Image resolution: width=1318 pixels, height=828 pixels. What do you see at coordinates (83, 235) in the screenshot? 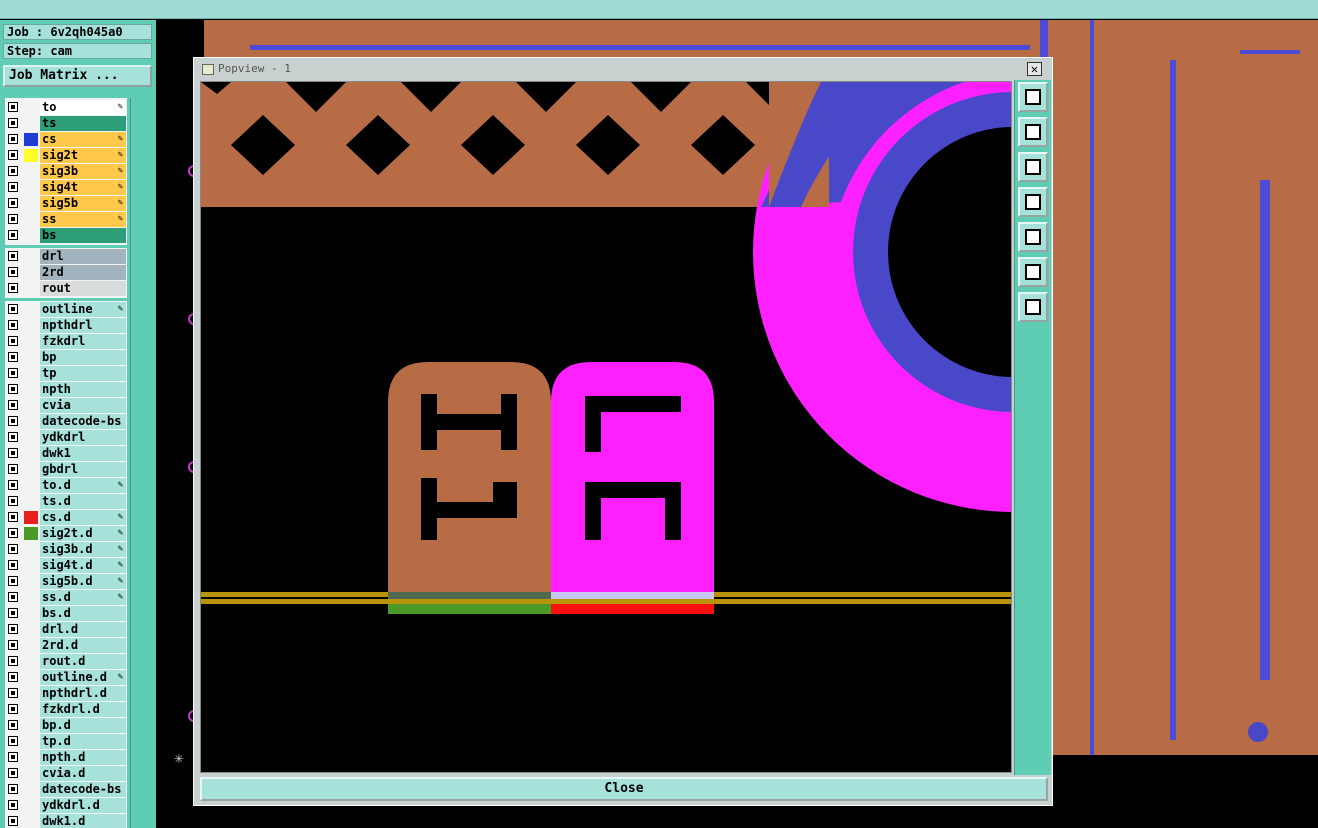
I see `layer-name: bs` at bounding box center [83, 235].